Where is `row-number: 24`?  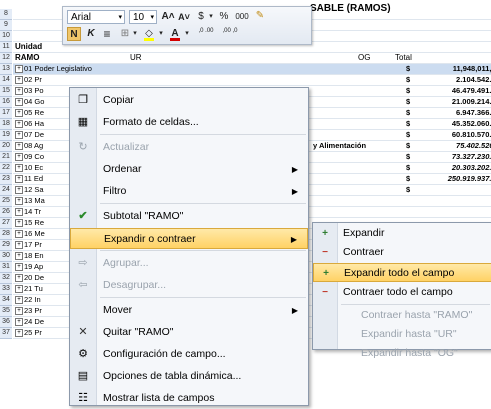 row-number: 24 is located at coordinates (6, 190).